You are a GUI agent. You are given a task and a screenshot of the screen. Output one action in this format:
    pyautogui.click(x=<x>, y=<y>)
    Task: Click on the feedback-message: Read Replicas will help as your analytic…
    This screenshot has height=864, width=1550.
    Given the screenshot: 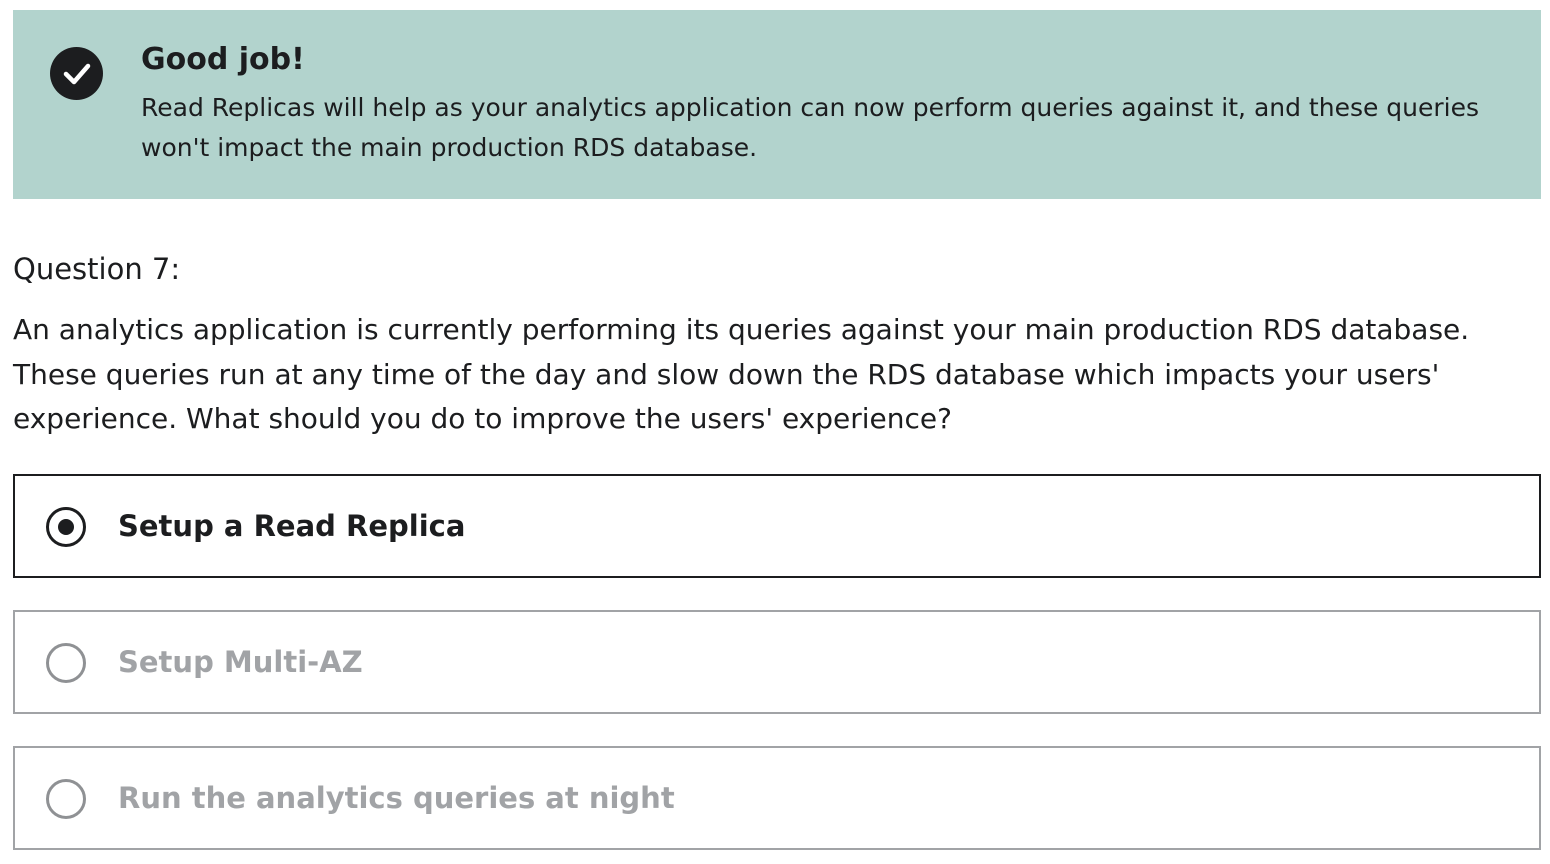 What is the action you would take?
    pyautogui.click(x=810, y=127)
    